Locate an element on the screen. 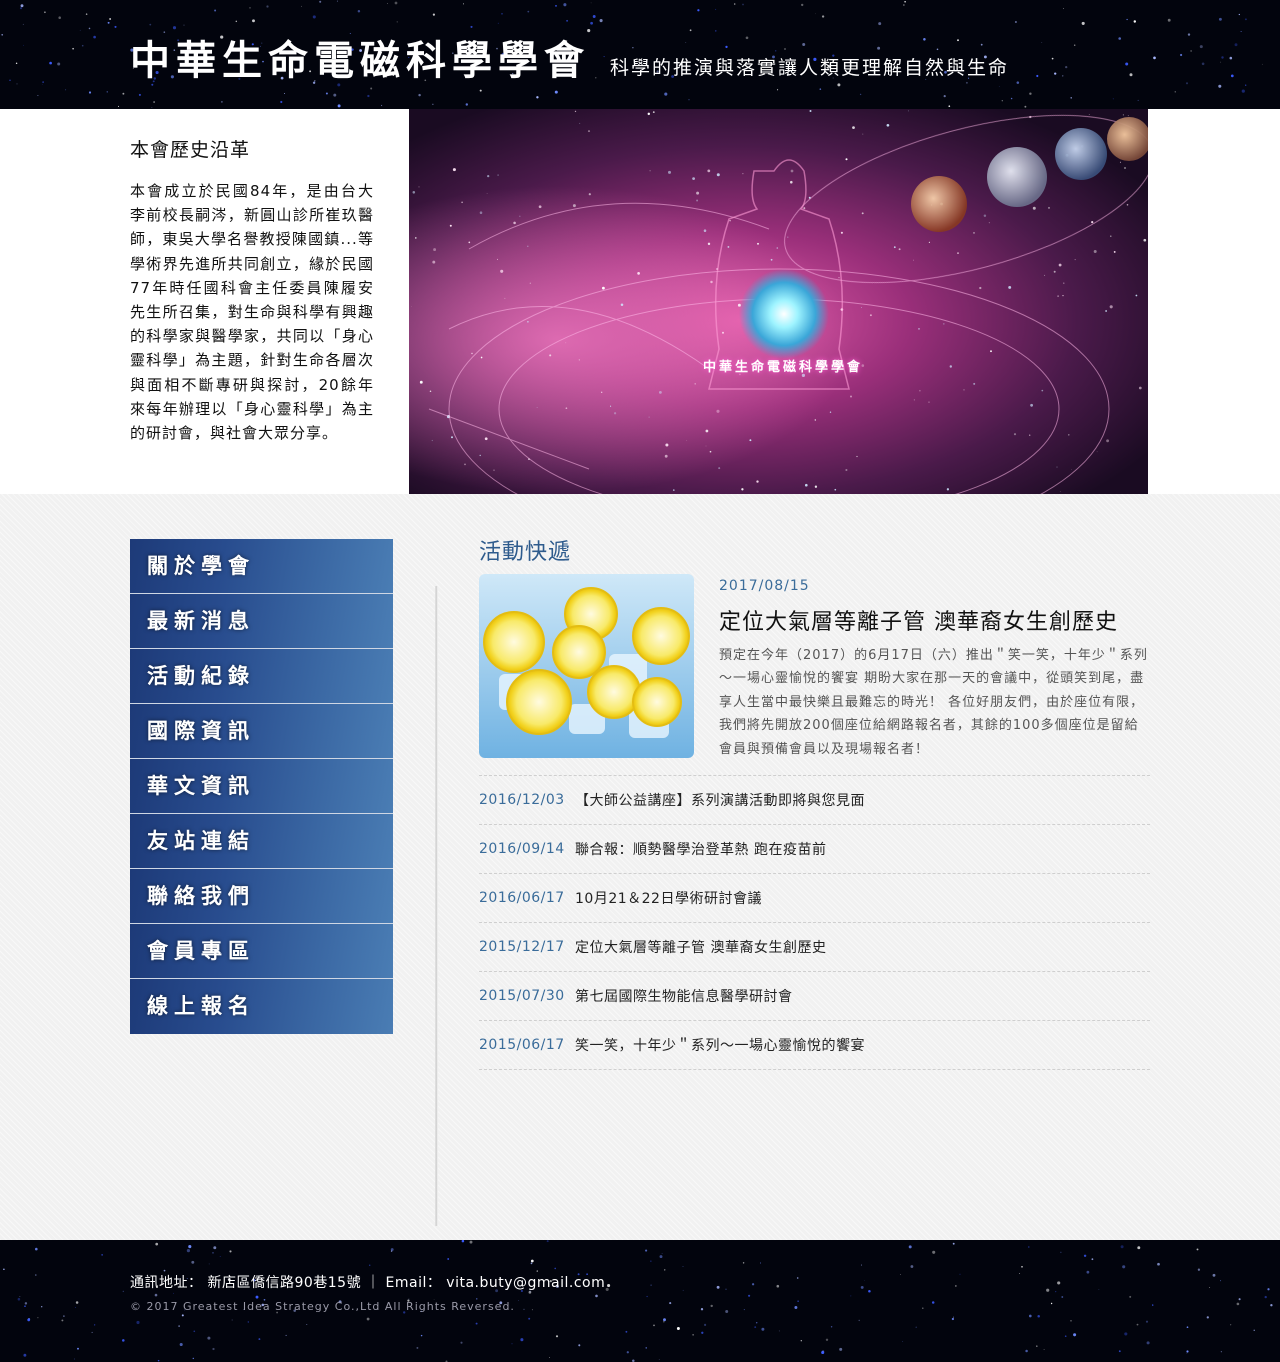 The width and height of the screenshot is (1280, 1362). featured-title-link: 定位大氣層等離子管 澳華裔女生創歷史 is located at coordinates (918, 620).